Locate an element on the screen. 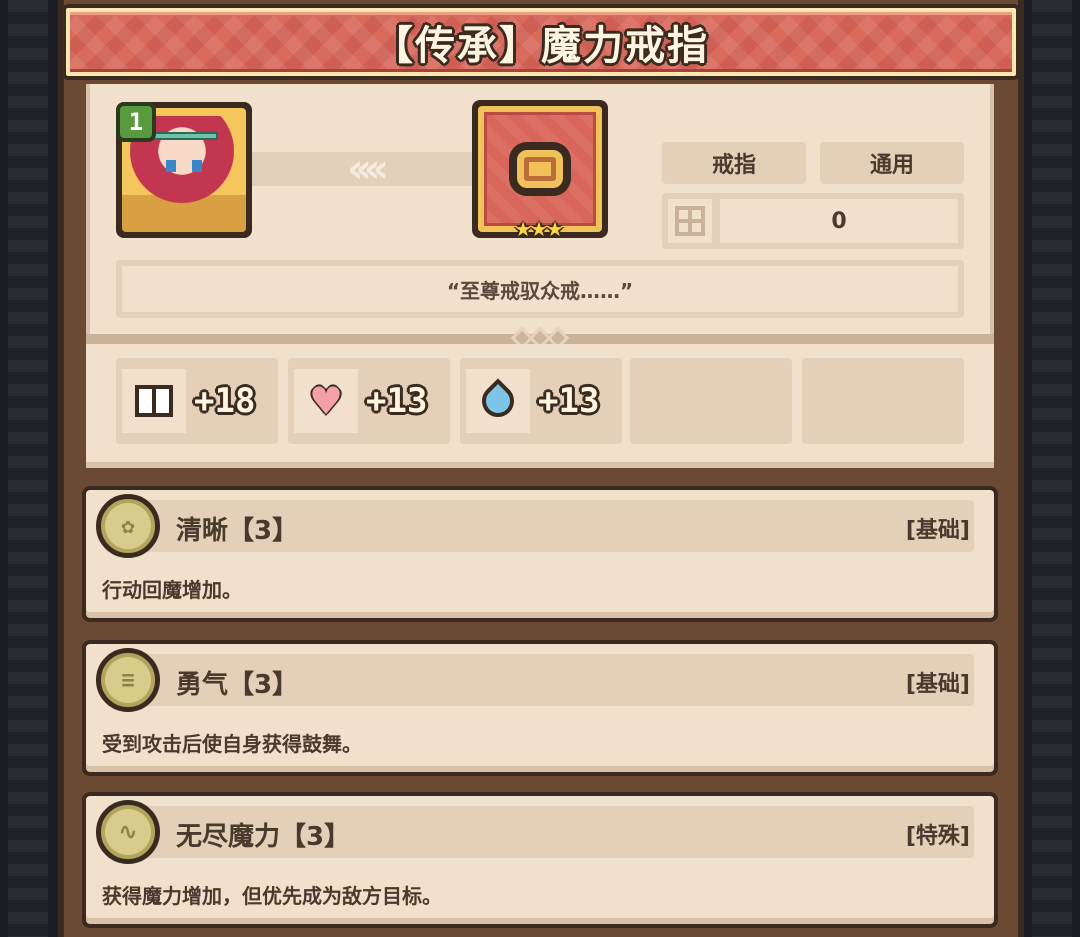 Image resolution: width=1080 pixels, height=937 pixels. skill-card: ∿ 无尽魔力【3】 [特殊] 获得魔力增加，但优先成为敌方目标。 is located at coordinates (540, 860).